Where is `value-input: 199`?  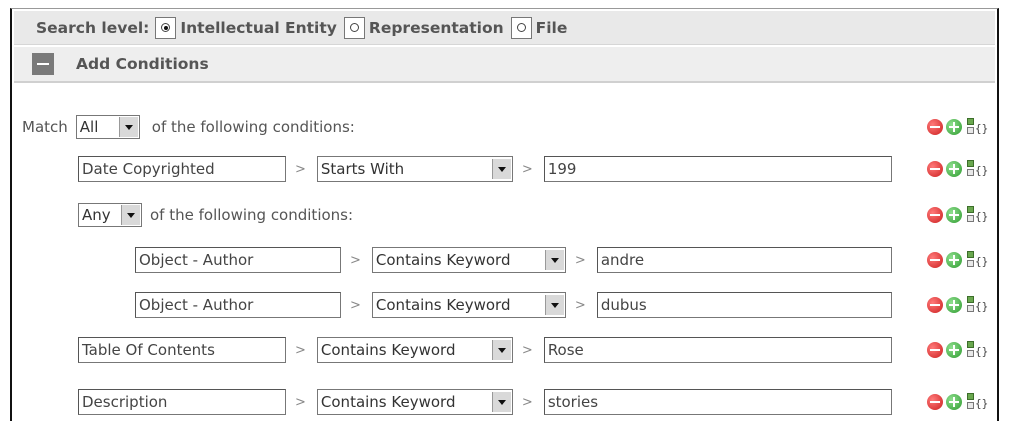
value-input: 199 is located at coordinates (717, 169).